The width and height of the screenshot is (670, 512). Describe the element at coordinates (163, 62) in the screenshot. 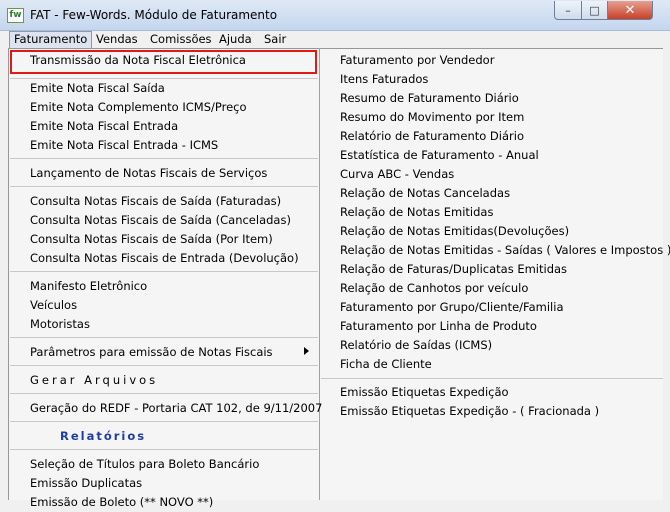

I see `selection-highlight` at that location.